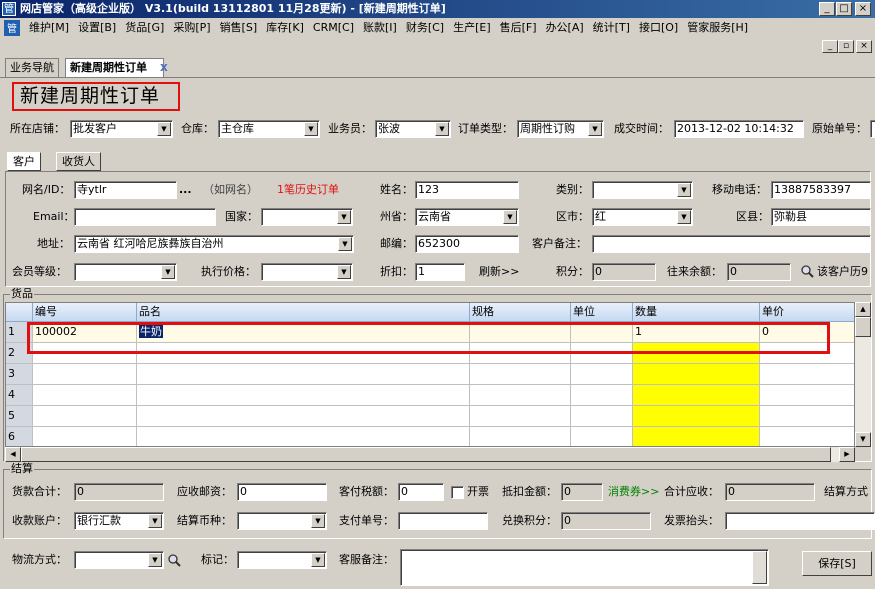 The image size is (875, 589). Describe the element at coordinates (413, 129) in the screenshot. I see `salesman-select: 张波 ▼` at that location.